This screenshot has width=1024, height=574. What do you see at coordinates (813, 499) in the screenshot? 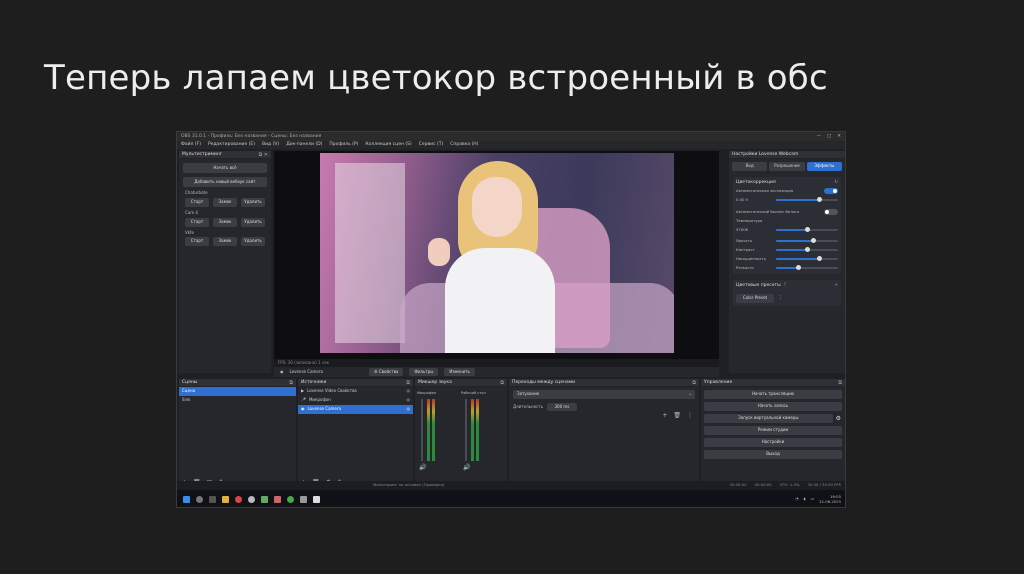
I see `battery-icon: ▭` at bounding box center [813, 499].